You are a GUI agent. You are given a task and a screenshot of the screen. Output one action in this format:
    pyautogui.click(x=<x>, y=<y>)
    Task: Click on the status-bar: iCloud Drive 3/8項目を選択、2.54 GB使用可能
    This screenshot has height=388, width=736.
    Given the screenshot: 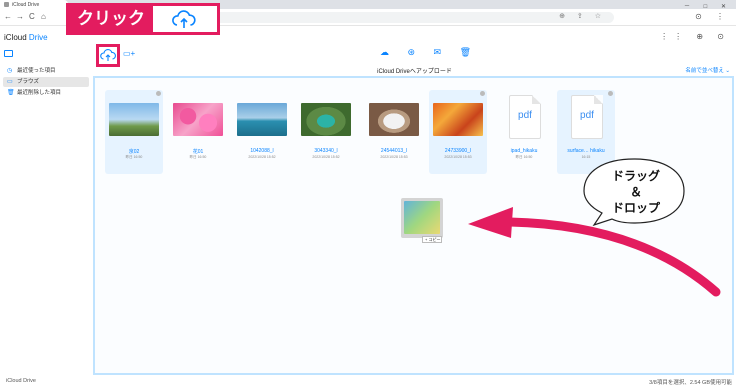 What is the action you would take?
    pyautogui.click(x=368, y=381)
    